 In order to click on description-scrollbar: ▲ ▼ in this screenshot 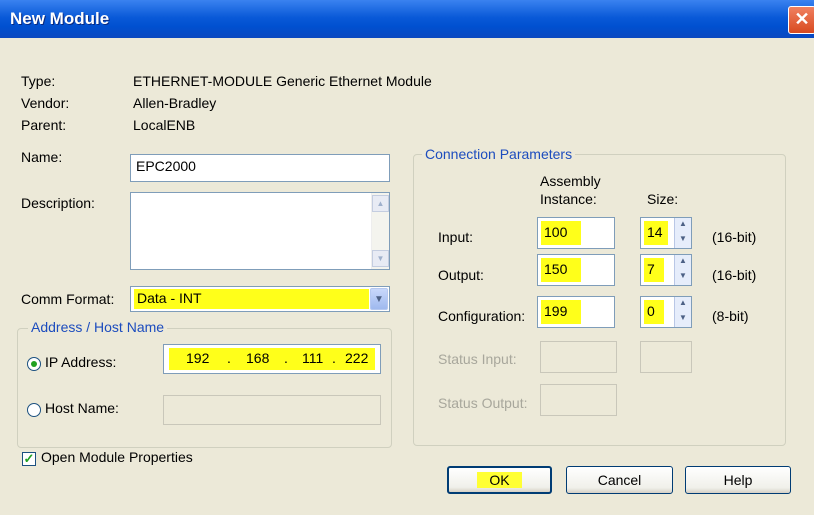, I will do `click(380, 231)`.